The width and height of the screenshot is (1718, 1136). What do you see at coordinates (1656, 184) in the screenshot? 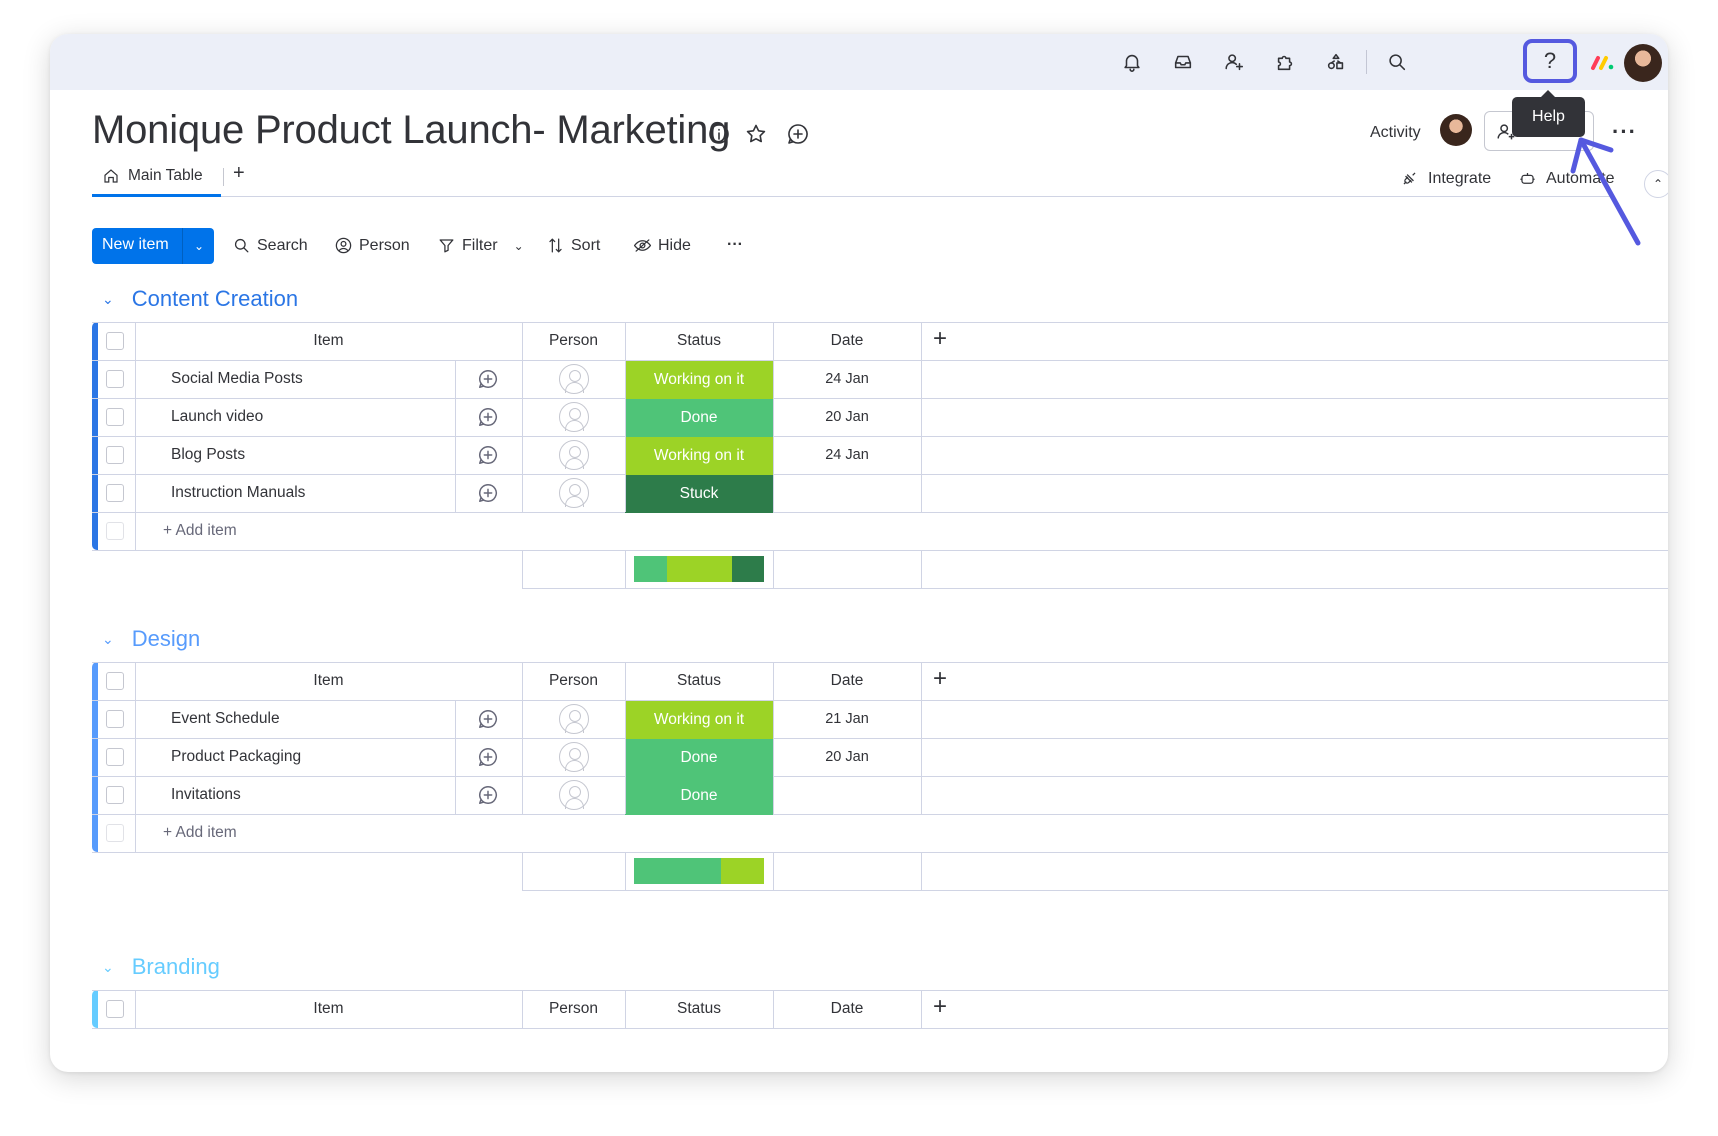
I see `collapse-header-button: ⌃` at bounding box center [1656, 184].